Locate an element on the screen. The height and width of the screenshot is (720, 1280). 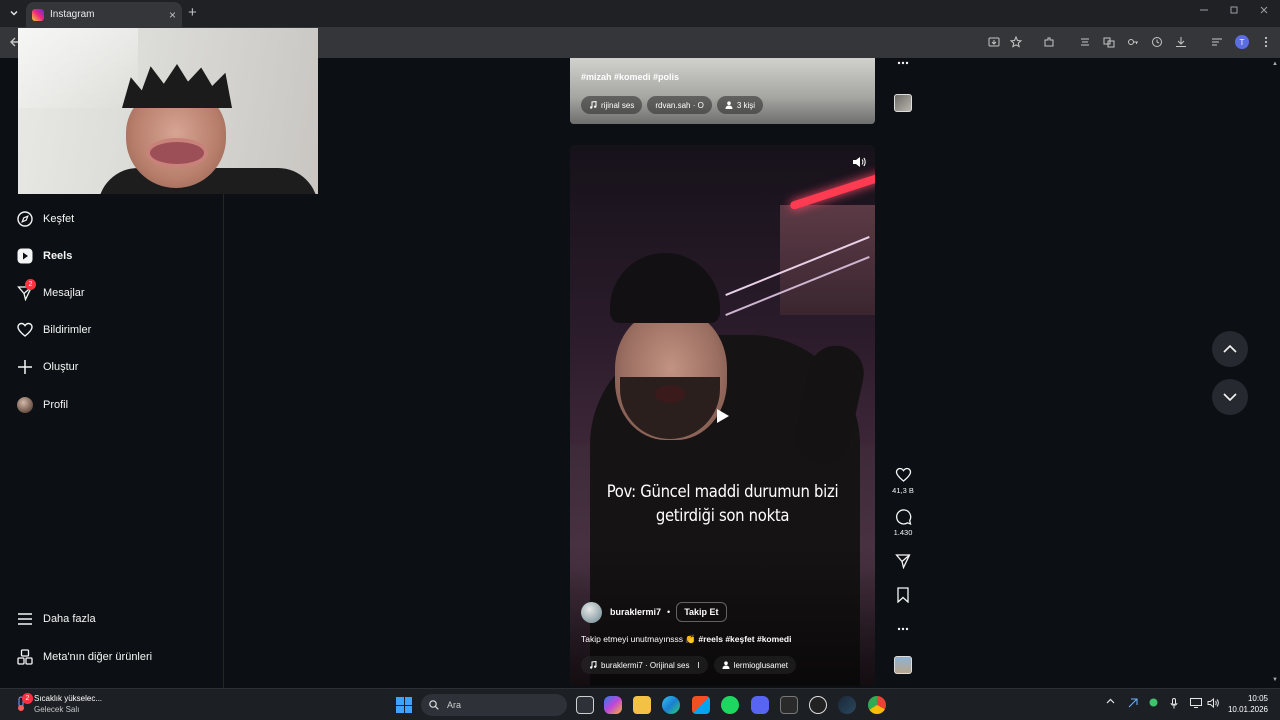
tray-app-icon is located at coordinates (1133, 703).